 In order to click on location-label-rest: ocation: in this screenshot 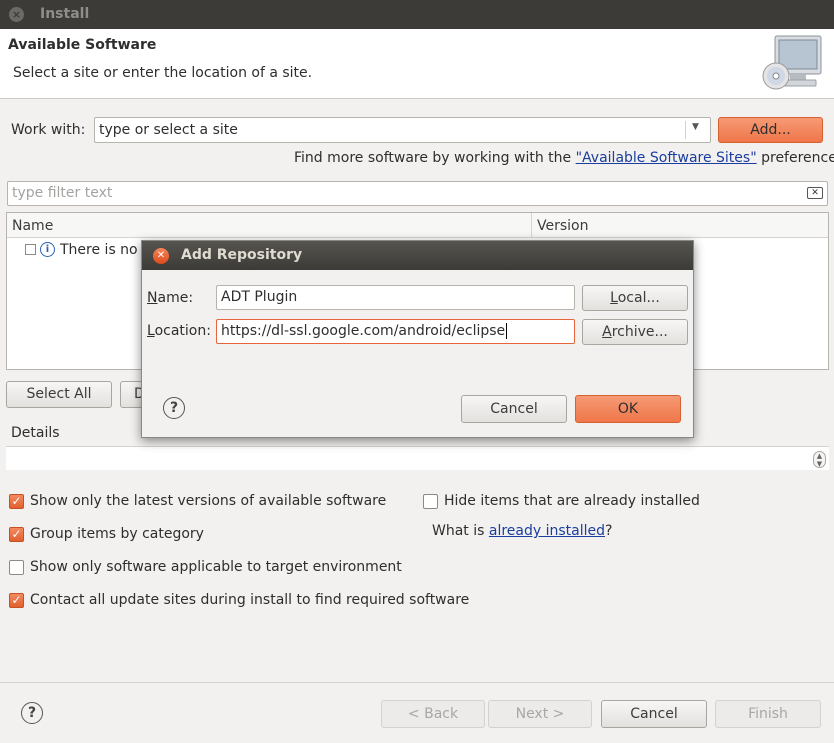, I will do `click(182, 331)`.